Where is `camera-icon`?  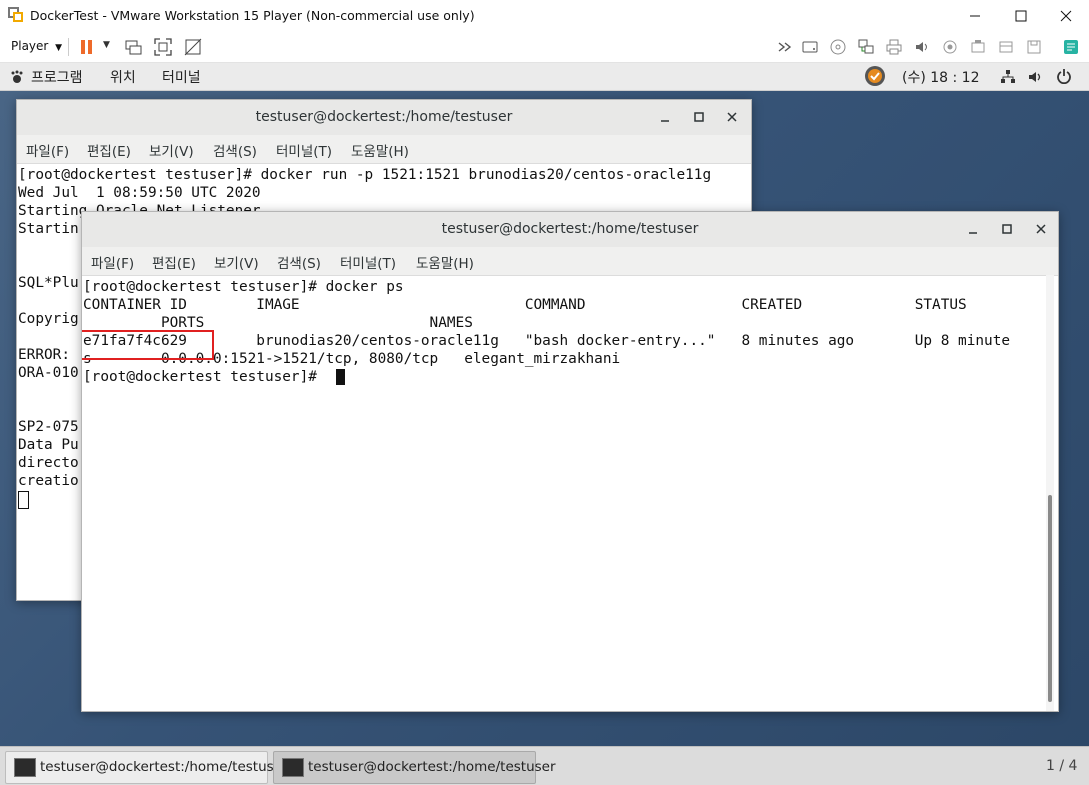 camera-icon is located at coordinates (950, 47).